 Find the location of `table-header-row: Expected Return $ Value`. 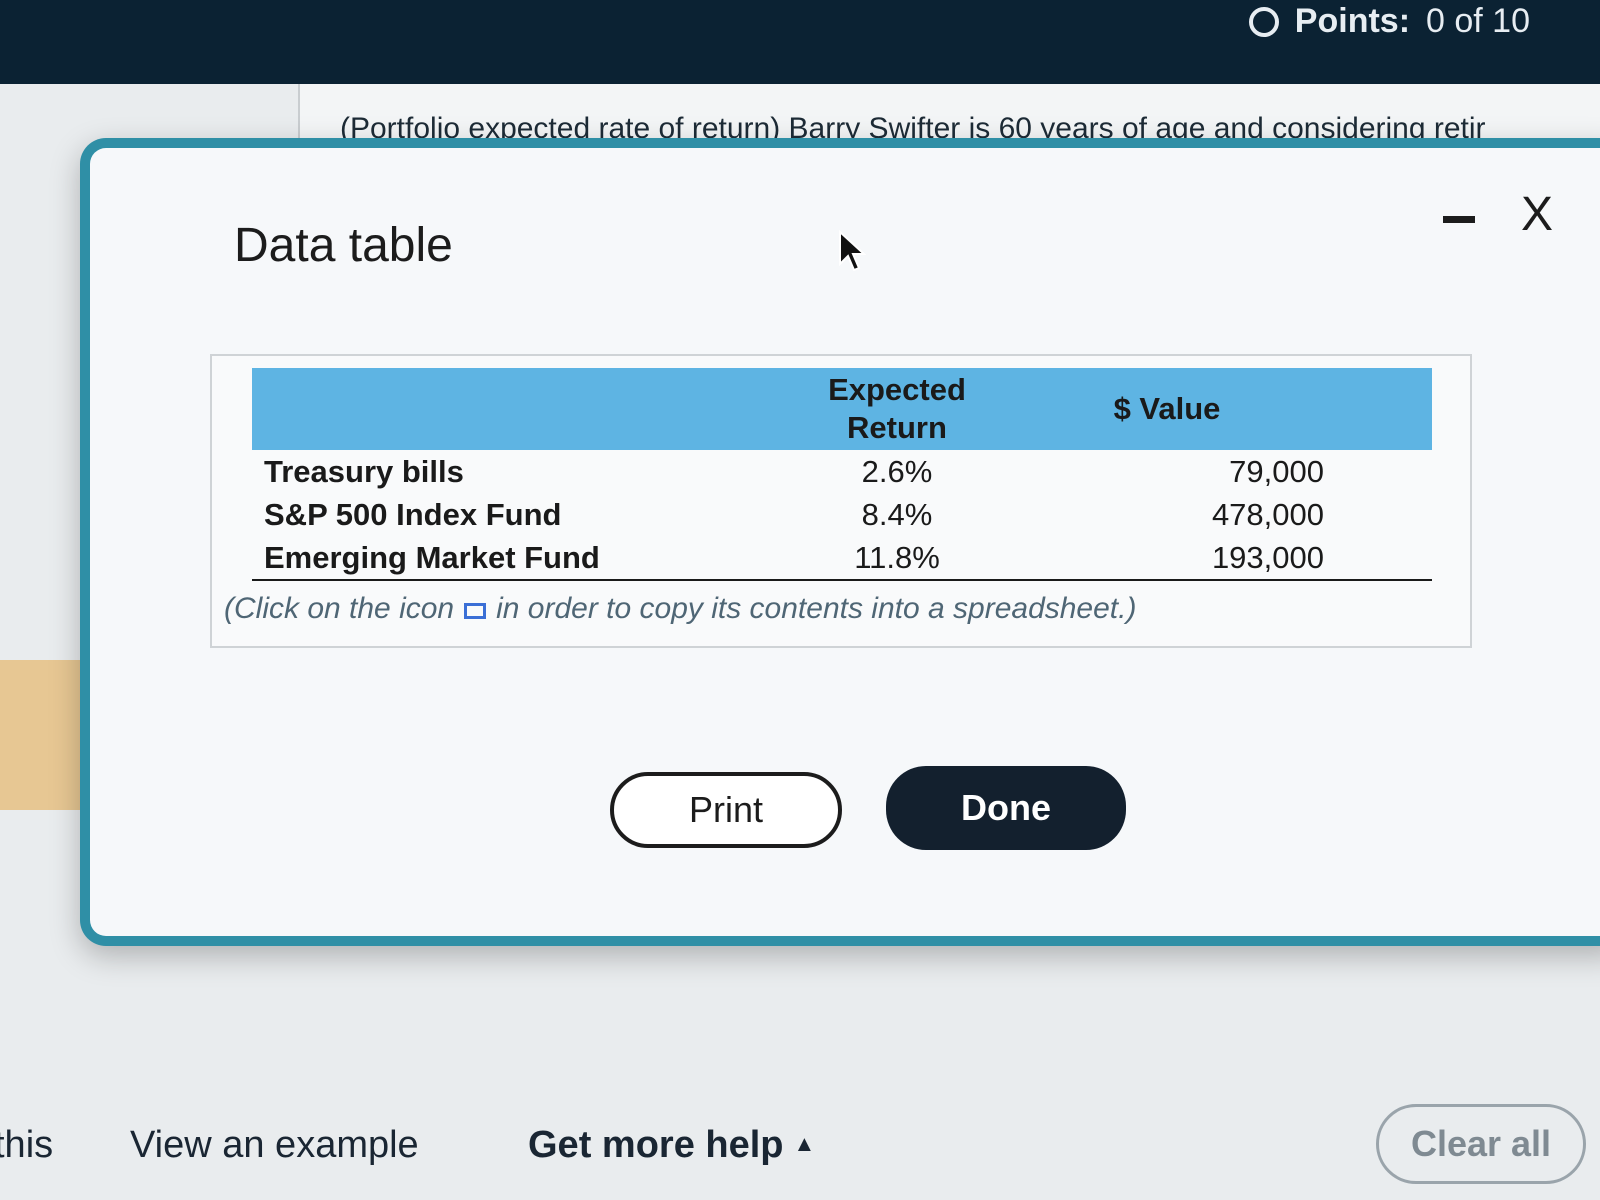

table-header-row: Expected Return $ Value is located at coordinates (842, 409).